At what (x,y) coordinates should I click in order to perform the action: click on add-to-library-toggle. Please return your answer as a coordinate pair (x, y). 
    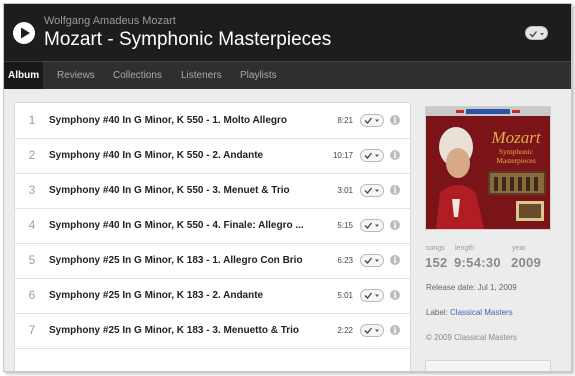
    Looking at the image, I should click on (536, 33).